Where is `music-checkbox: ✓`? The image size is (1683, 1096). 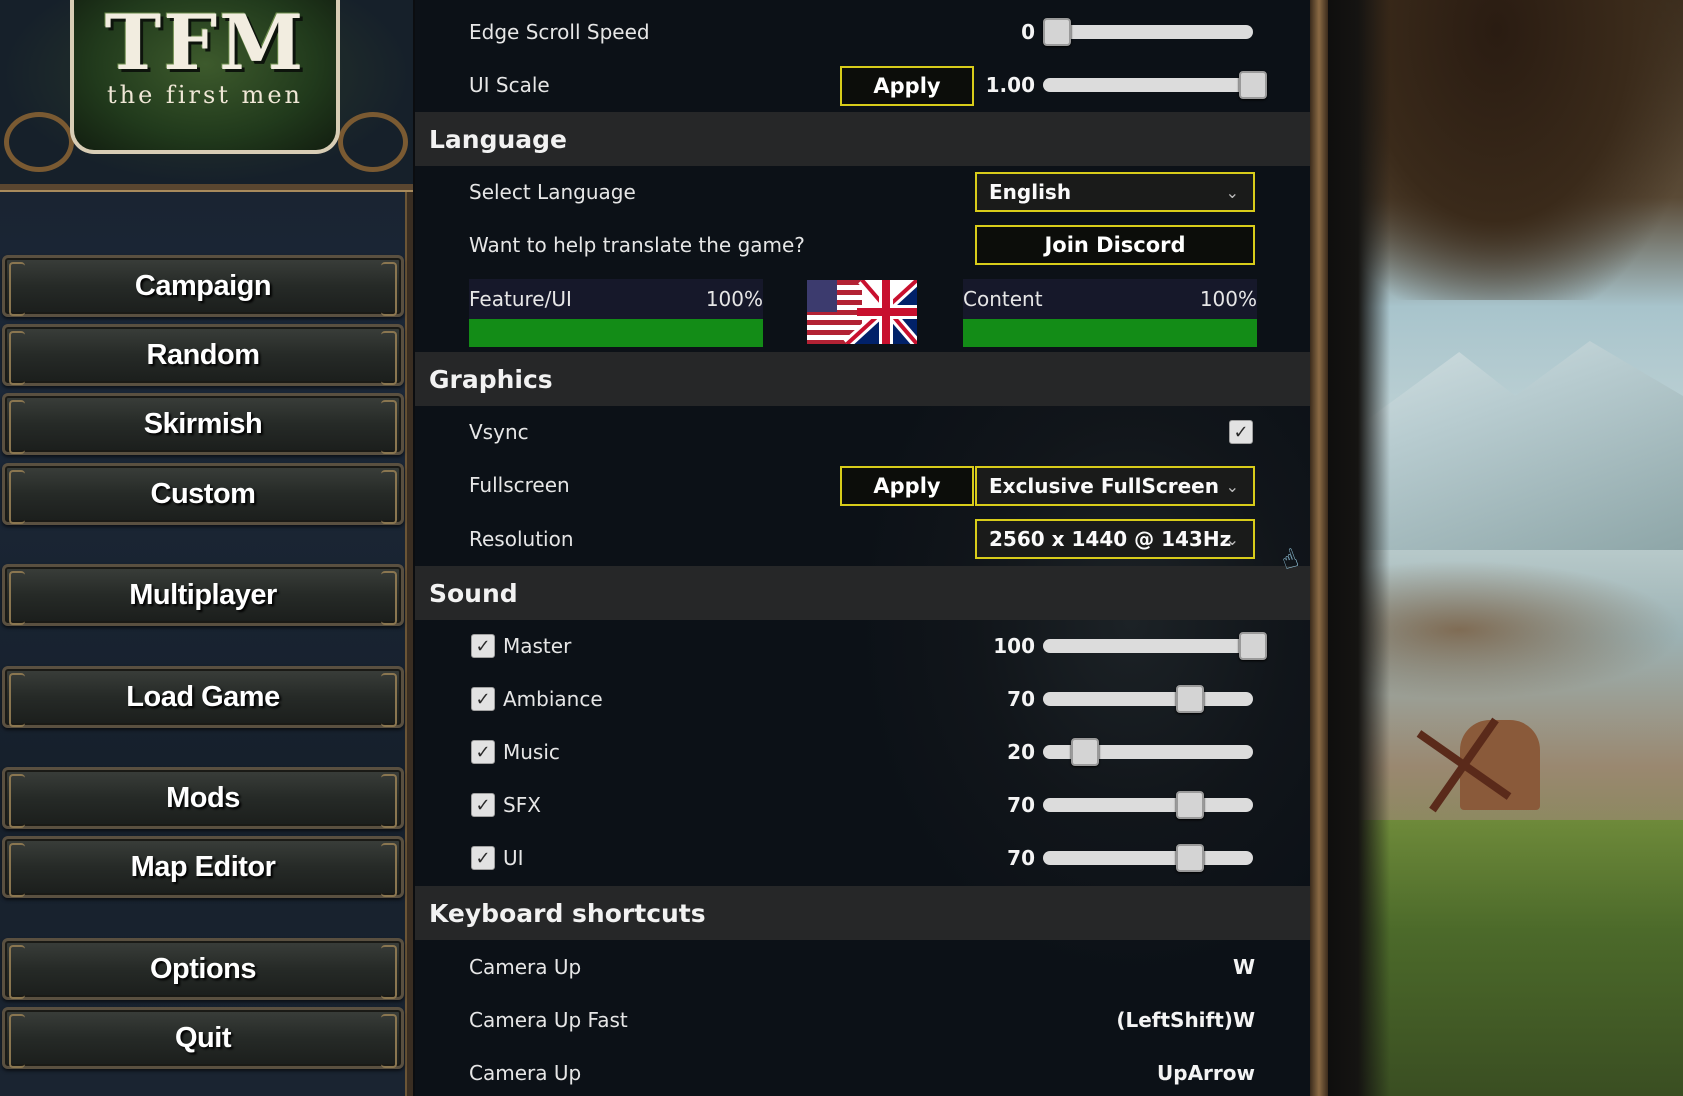
music-checkbox: ✓ is located at coordinates (483, 752).